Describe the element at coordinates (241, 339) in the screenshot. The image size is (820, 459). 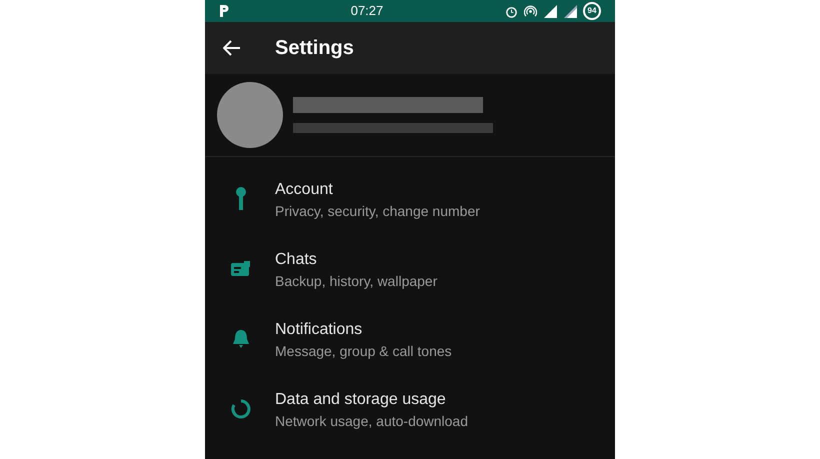
I see `bell-icon` at that location.